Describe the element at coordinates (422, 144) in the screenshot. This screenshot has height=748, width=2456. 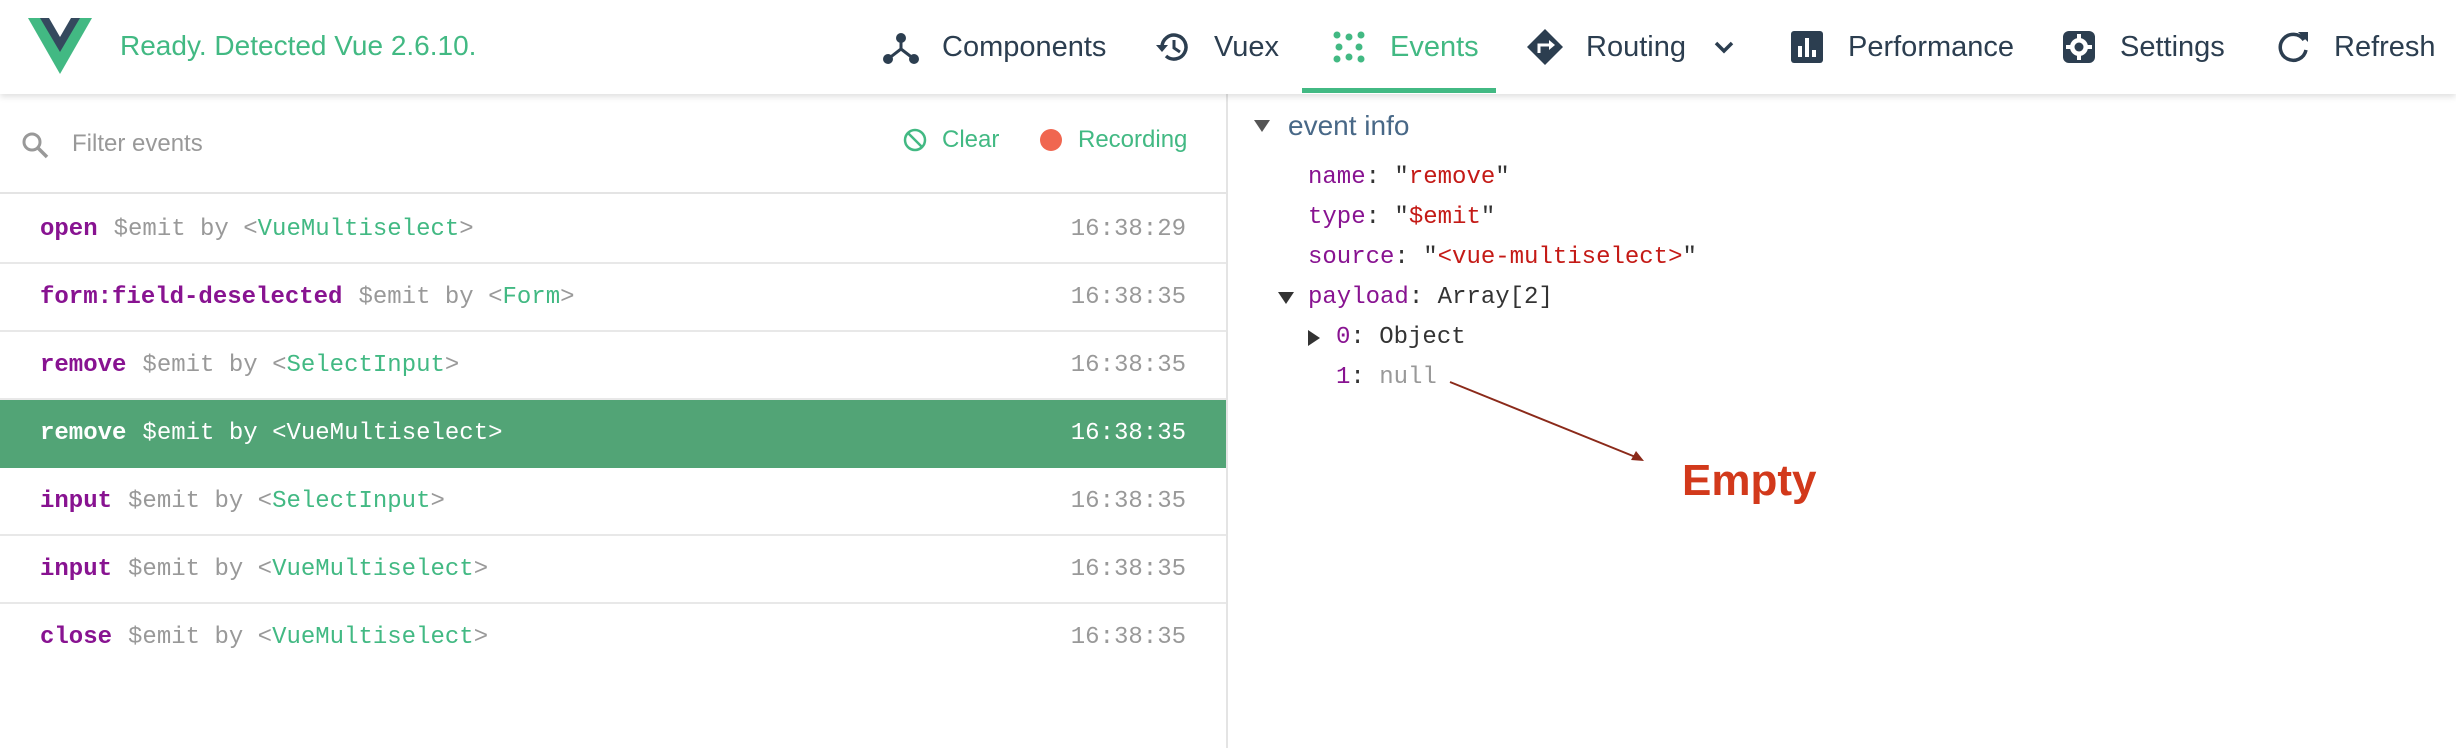
I see `filter-events-input` at that location.